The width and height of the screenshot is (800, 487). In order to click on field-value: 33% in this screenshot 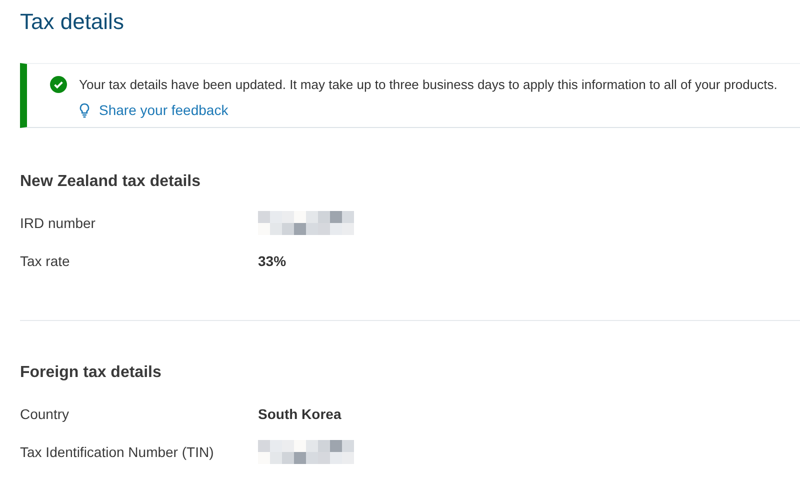, I will do `click(272, 261)`.